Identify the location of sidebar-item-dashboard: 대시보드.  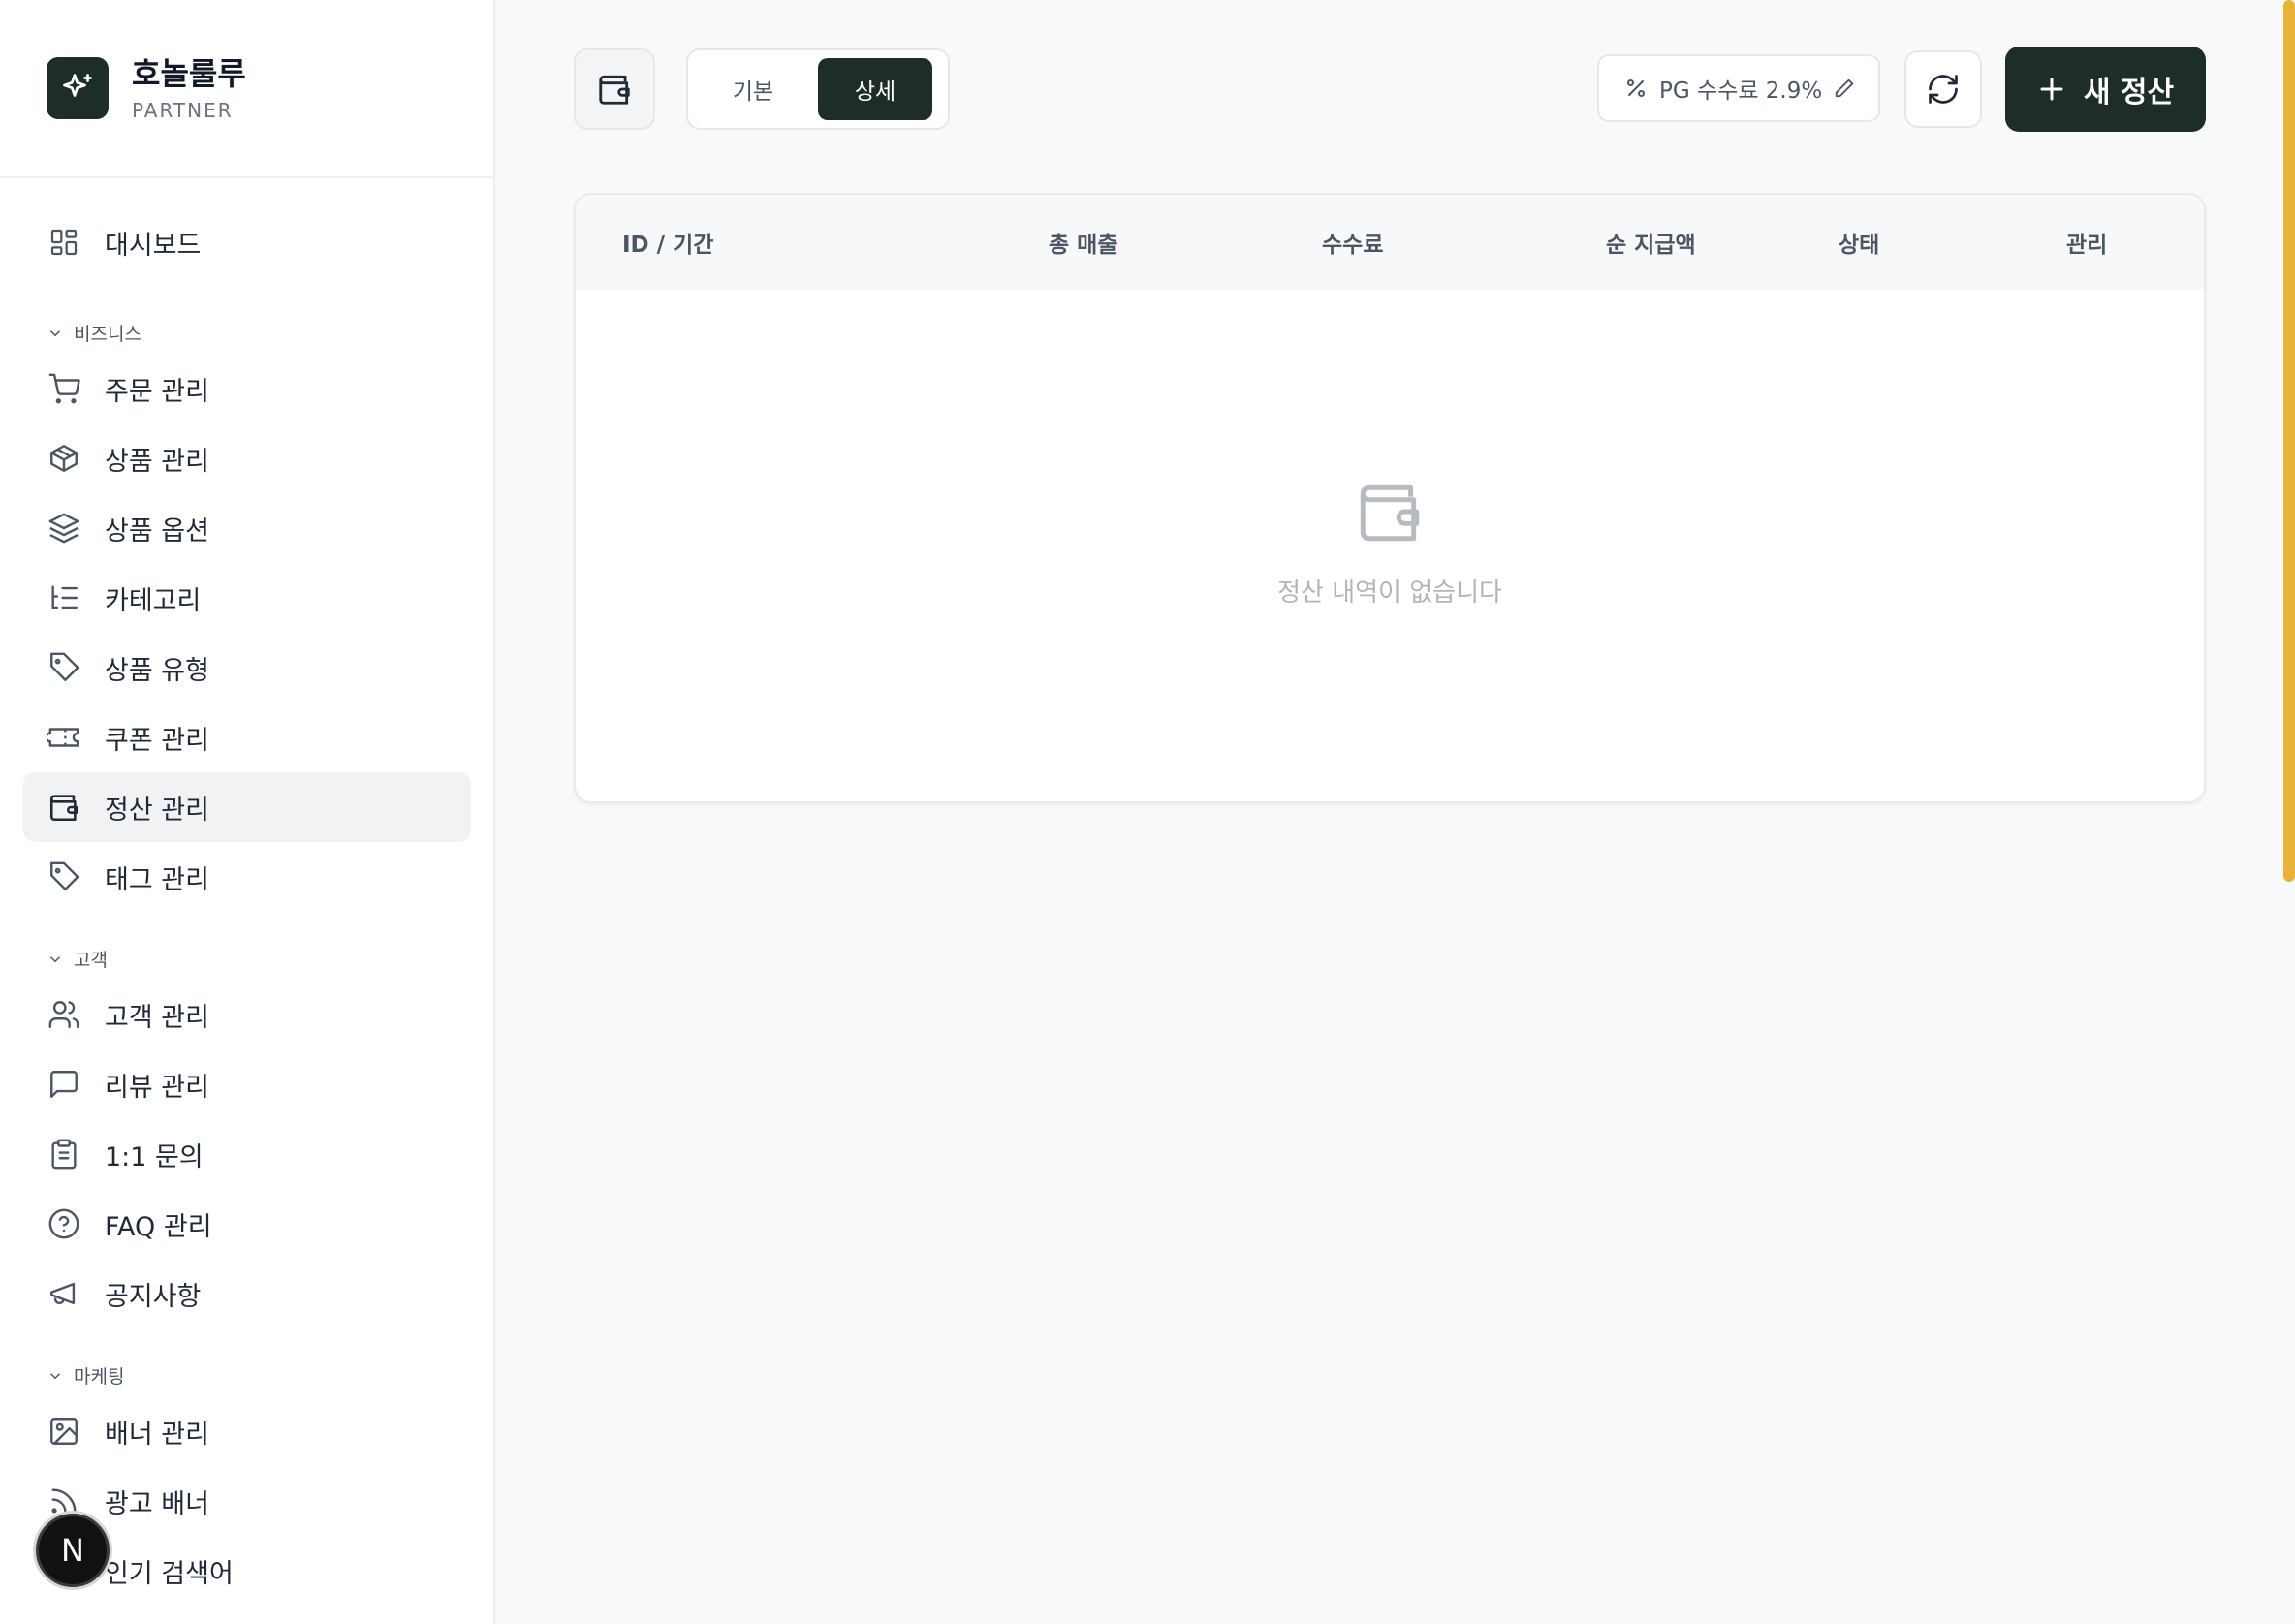
(247, 242).